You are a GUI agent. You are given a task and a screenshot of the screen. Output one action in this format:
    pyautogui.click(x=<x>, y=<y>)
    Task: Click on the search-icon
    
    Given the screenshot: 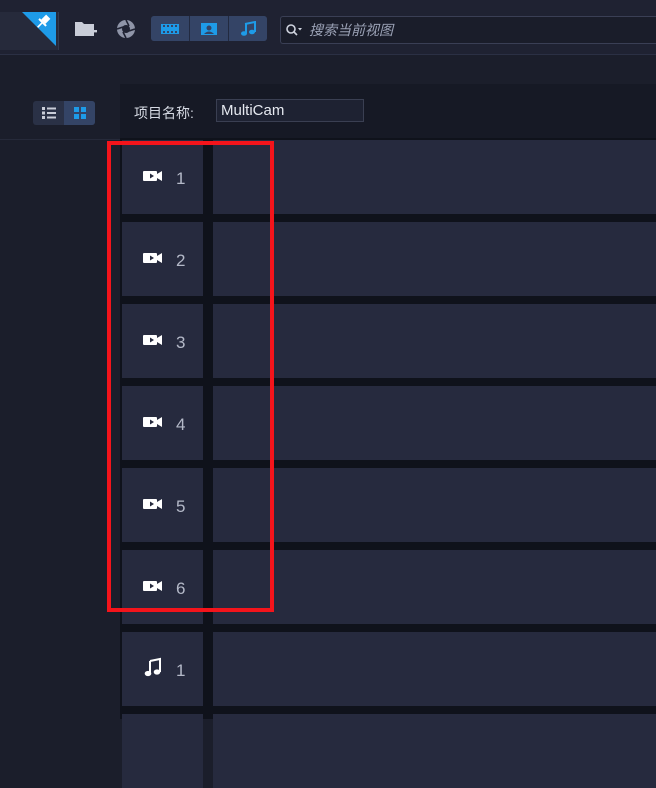 What is the action you would take?
    pyautogui.click(x=294, y=30)
    